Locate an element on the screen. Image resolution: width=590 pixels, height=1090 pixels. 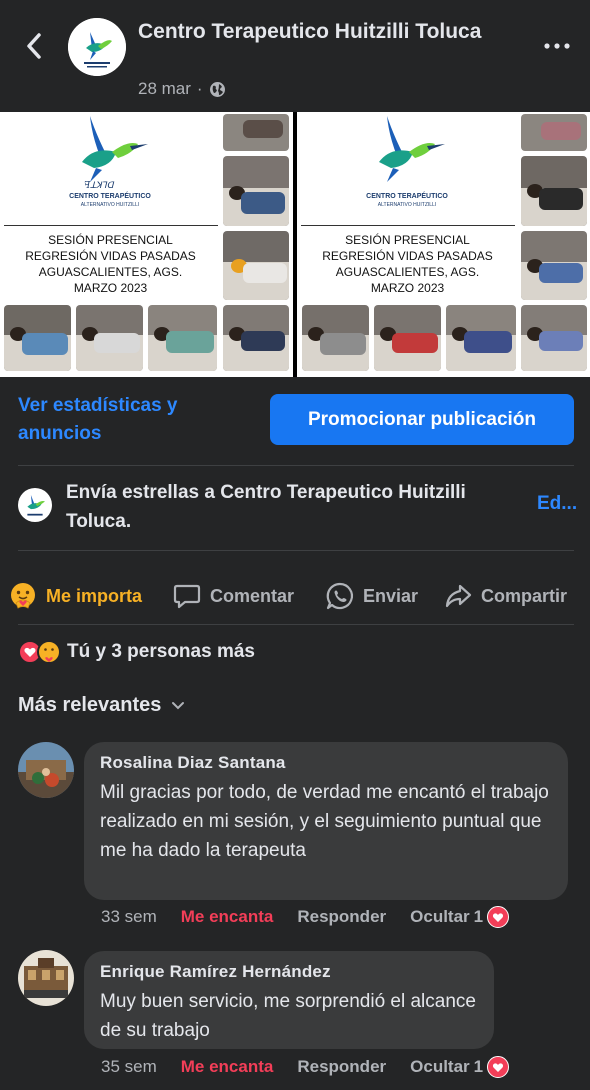
view-stats-link: Ver estadísticas y anuncios is located at coordinates (133, 420).